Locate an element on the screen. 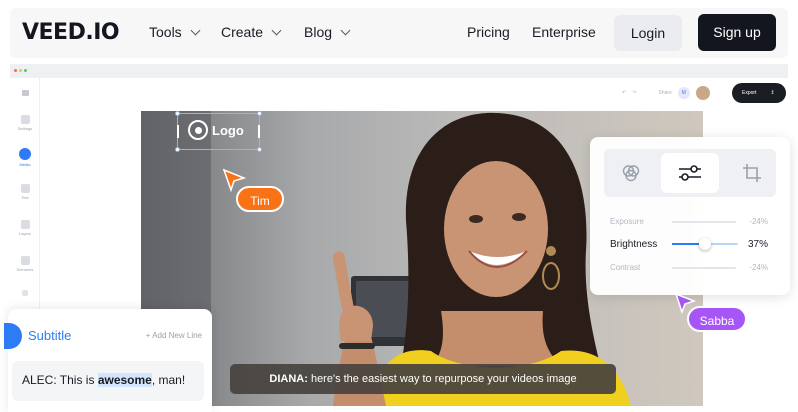 The image size is (798, 412). window-titlebar is located at coordinates (399, 71).